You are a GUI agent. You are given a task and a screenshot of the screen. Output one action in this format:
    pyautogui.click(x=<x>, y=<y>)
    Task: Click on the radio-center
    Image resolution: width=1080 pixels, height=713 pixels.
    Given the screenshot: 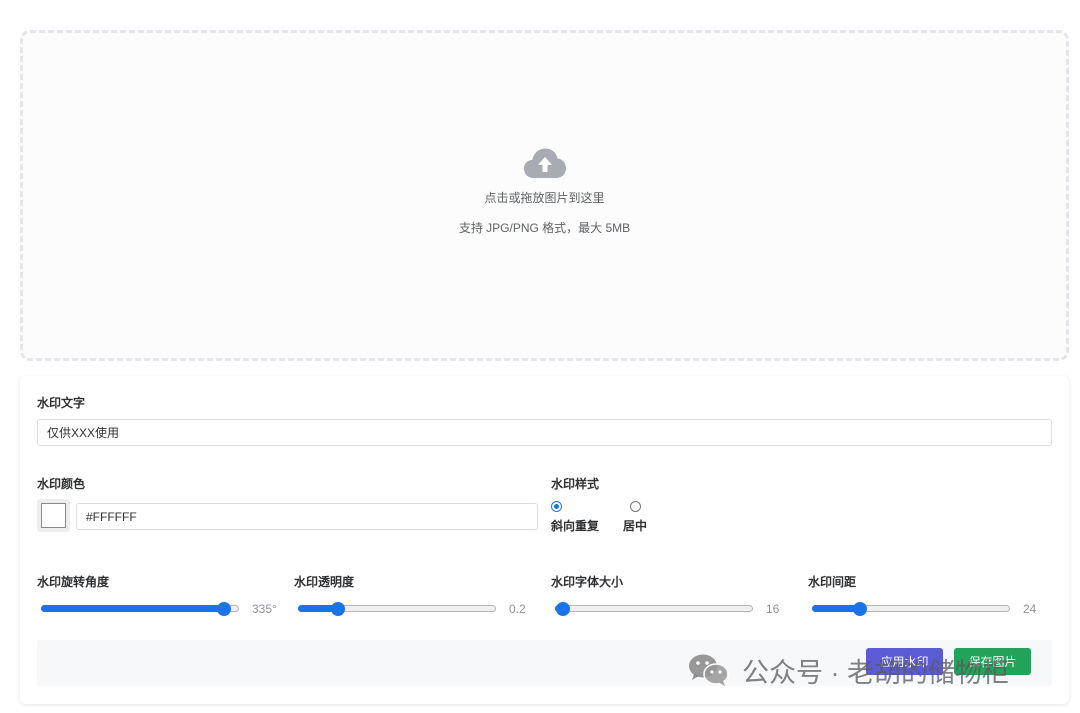 What is the action you would take?
    pyautogui.click(x=635, y=506)
    